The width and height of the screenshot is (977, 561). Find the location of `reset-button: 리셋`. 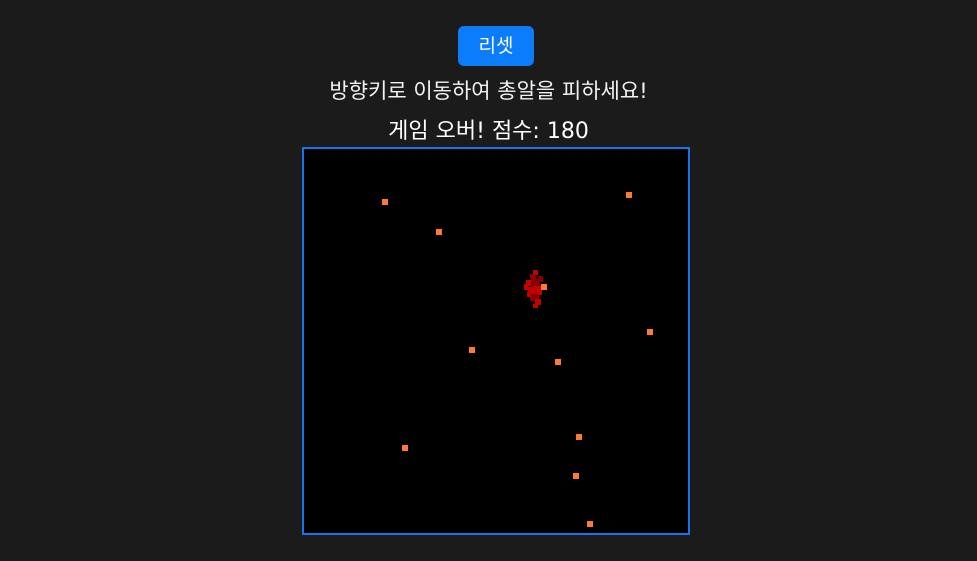

reset-button: 리셋 is located at coordinates (496, 46).